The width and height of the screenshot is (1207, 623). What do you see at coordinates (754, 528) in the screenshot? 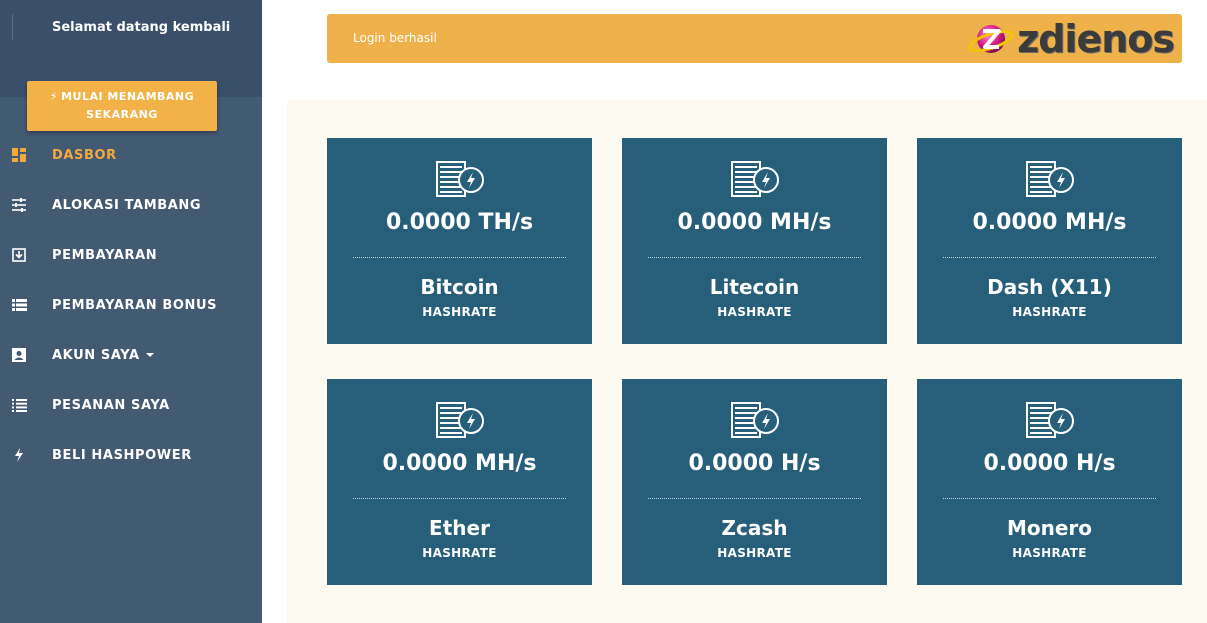
I see `coin-name: Zcash` at bounding box center [754, 528].